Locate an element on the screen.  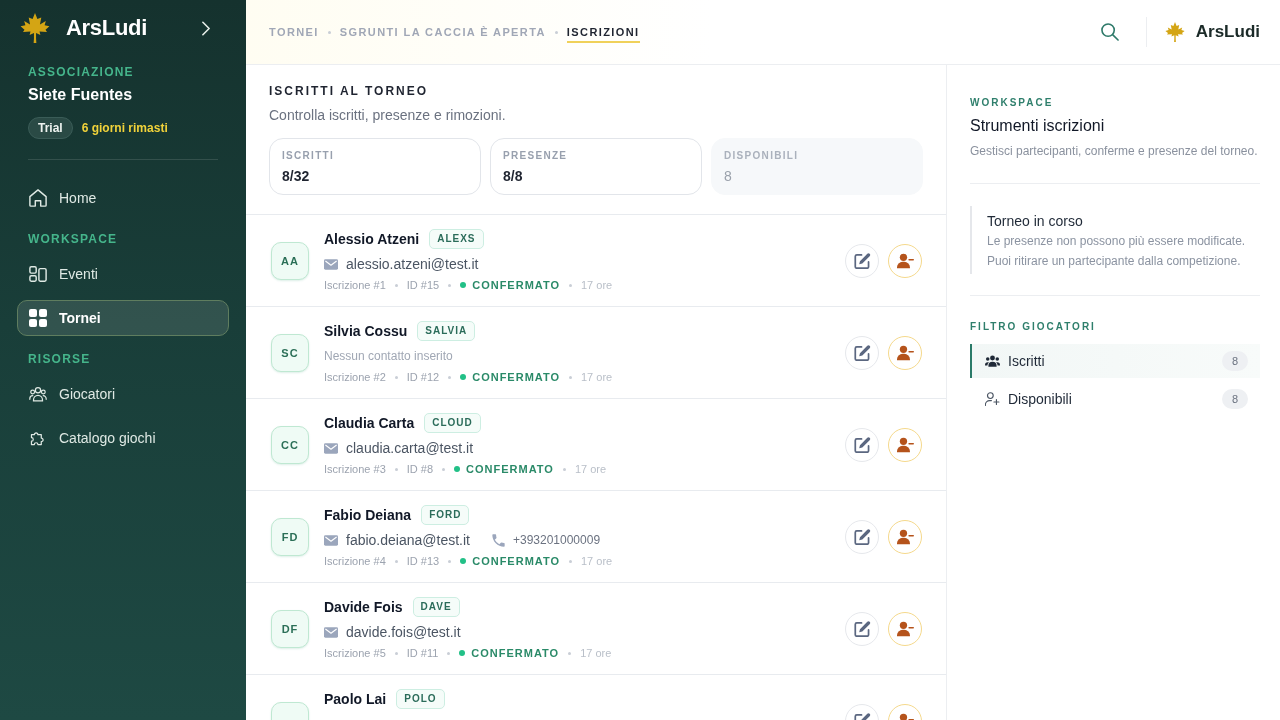
leaf-icon is located at coordinates (35, 28).